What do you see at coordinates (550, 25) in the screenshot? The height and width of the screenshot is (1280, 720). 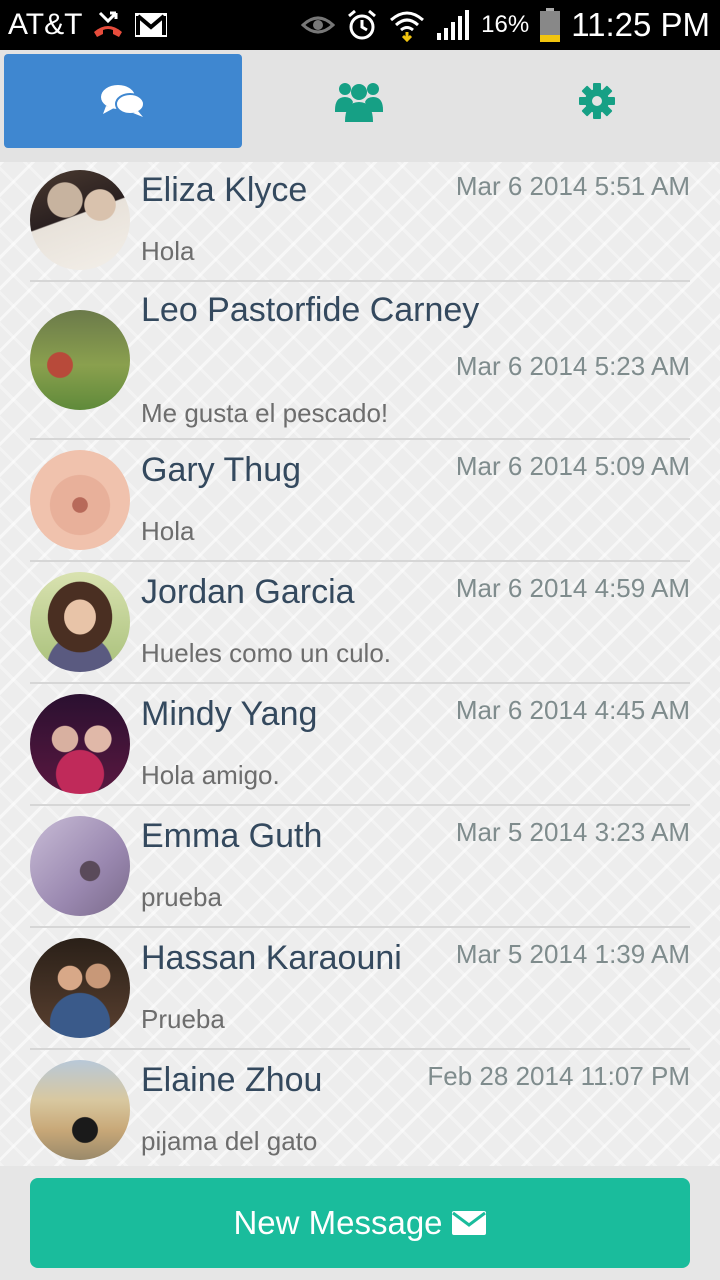 I see `battery-icon` at bounding box center [550, 25].